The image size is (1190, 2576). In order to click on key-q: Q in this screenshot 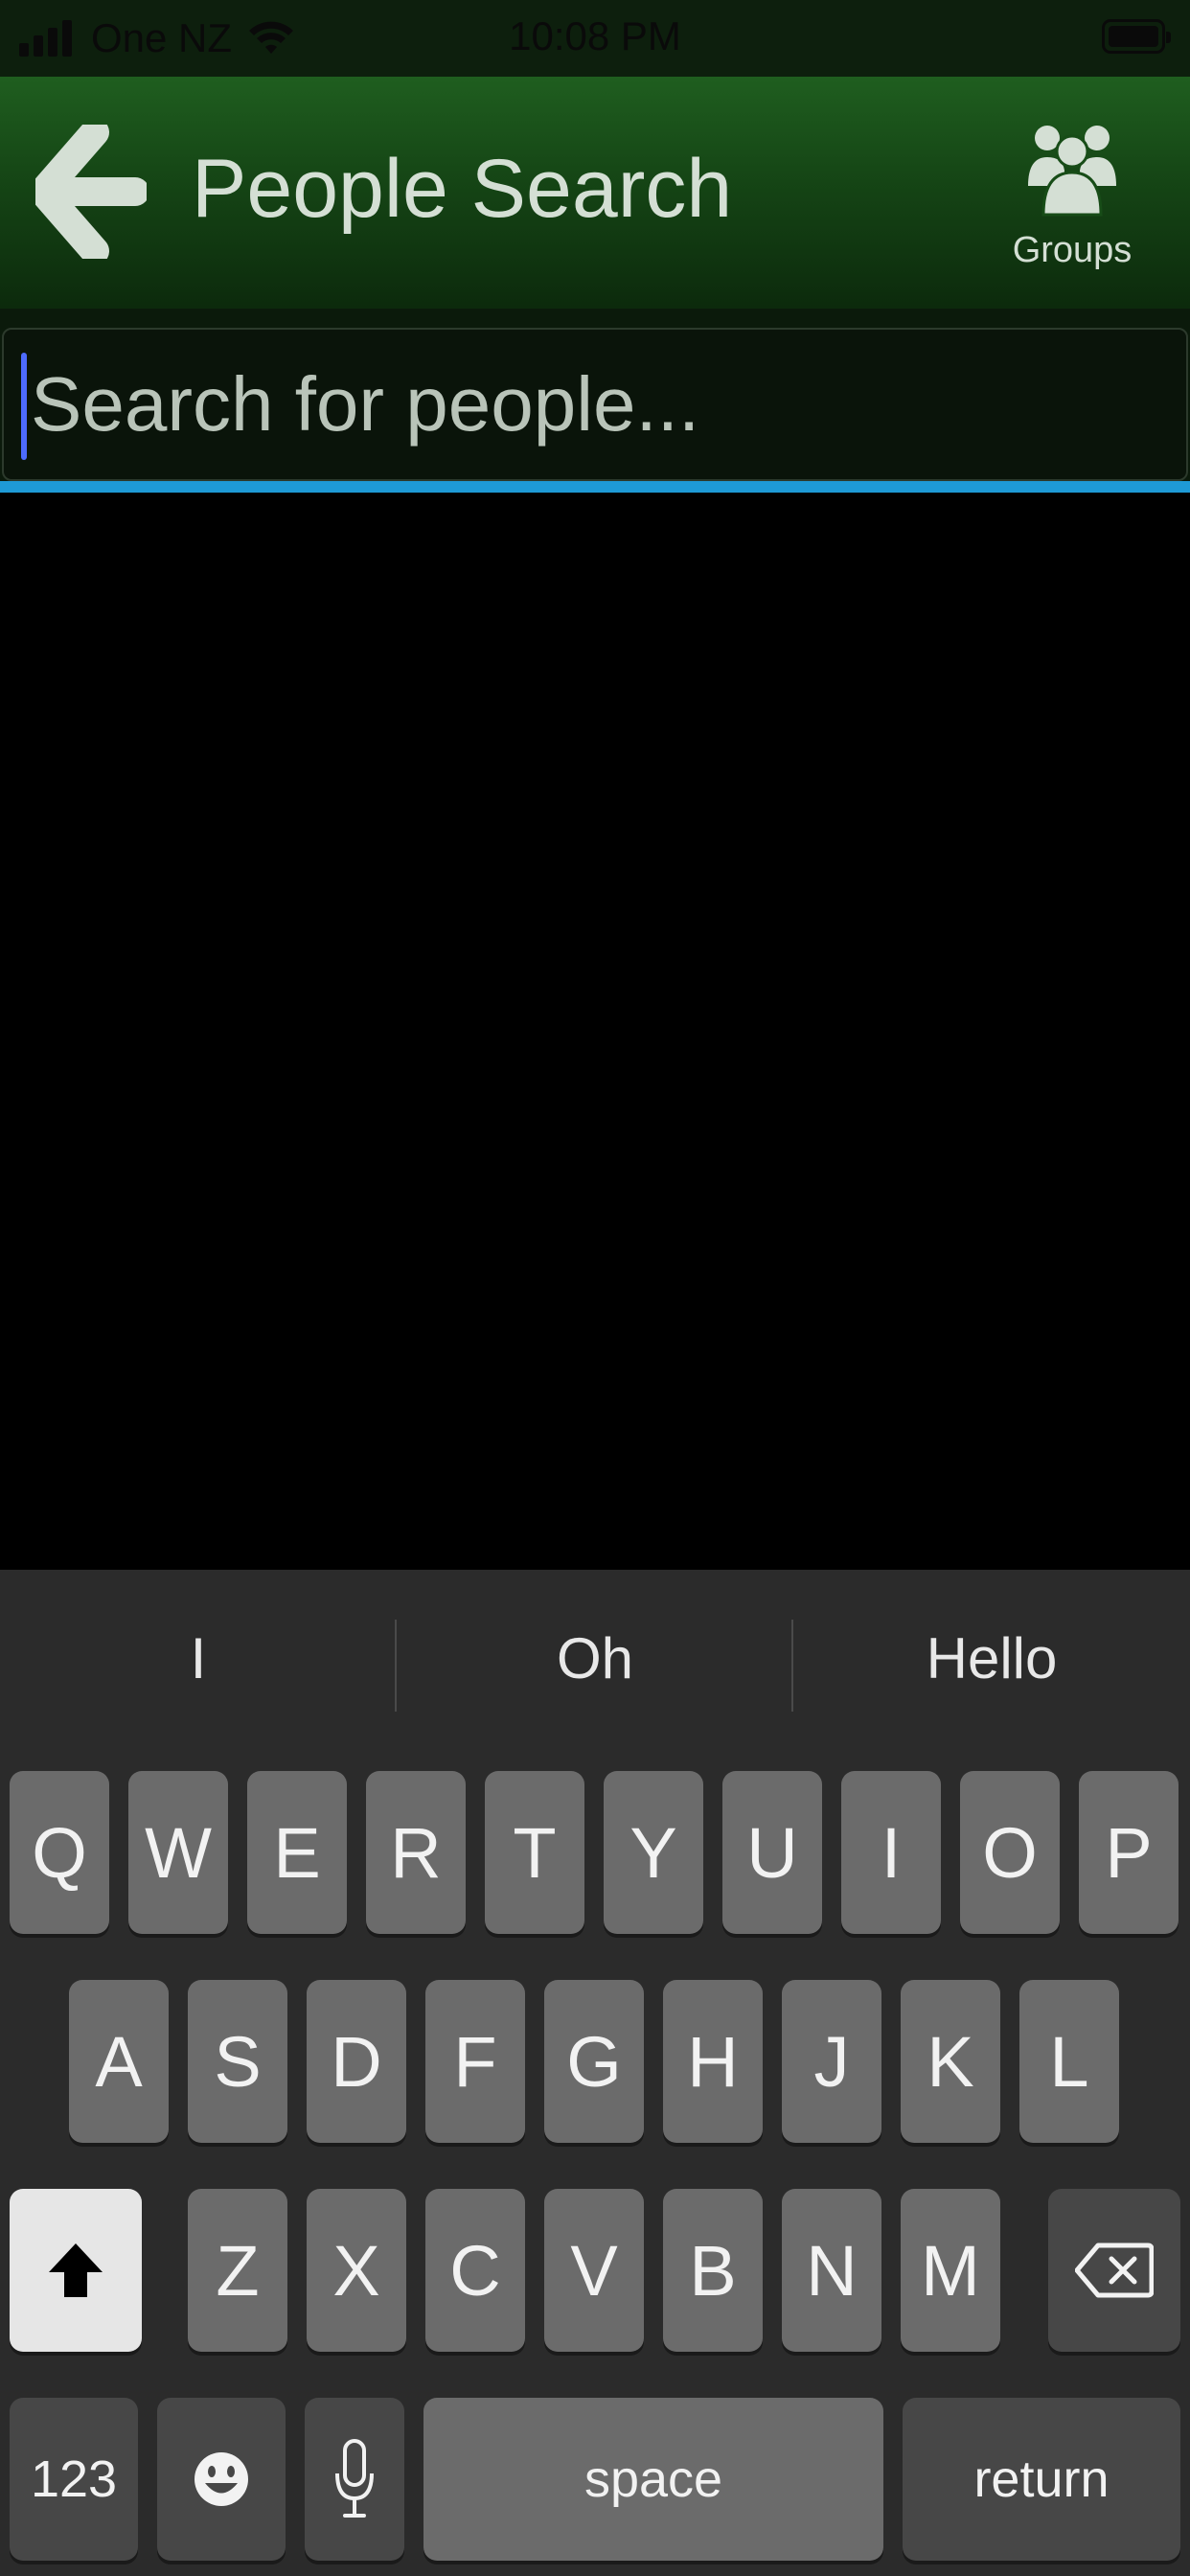, I will do `click(60, 1852)`.